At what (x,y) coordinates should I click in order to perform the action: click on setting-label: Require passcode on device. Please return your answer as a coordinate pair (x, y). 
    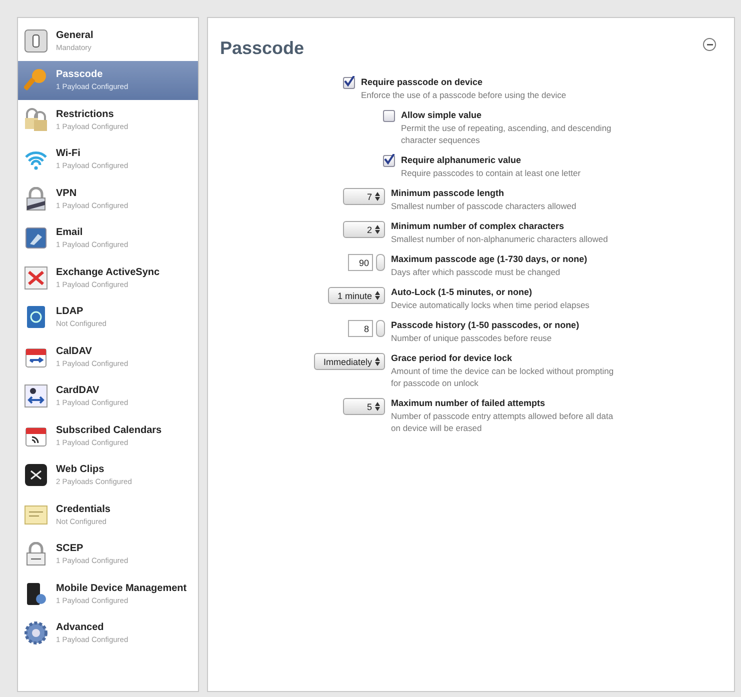
    Looking at the image, I should click on (422, 82).